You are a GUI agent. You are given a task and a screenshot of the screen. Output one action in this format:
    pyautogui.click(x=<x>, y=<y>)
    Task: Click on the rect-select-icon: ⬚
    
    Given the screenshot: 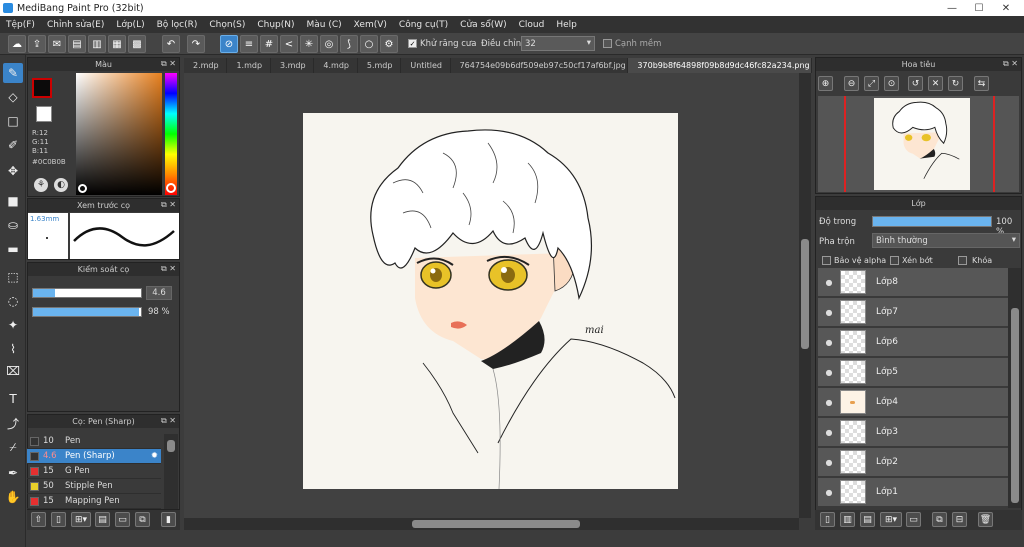 What is the action you would take?
    pyautogui.click(x=13, y=277)
    